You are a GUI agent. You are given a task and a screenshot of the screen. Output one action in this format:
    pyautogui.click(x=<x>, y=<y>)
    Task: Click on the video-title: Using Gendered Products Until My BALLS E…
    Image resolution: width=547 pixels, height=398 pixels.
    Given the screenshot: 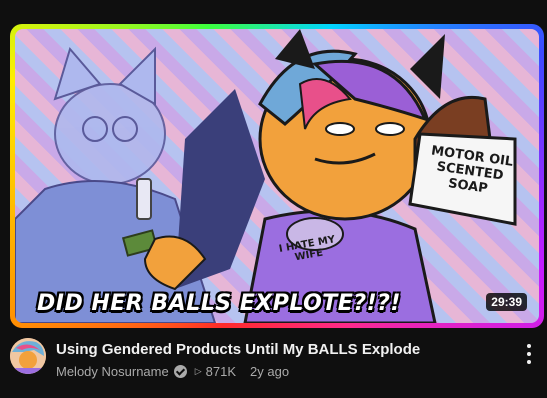 What is the action you would take?
    pyautogui.click(x=281, y=350)
    